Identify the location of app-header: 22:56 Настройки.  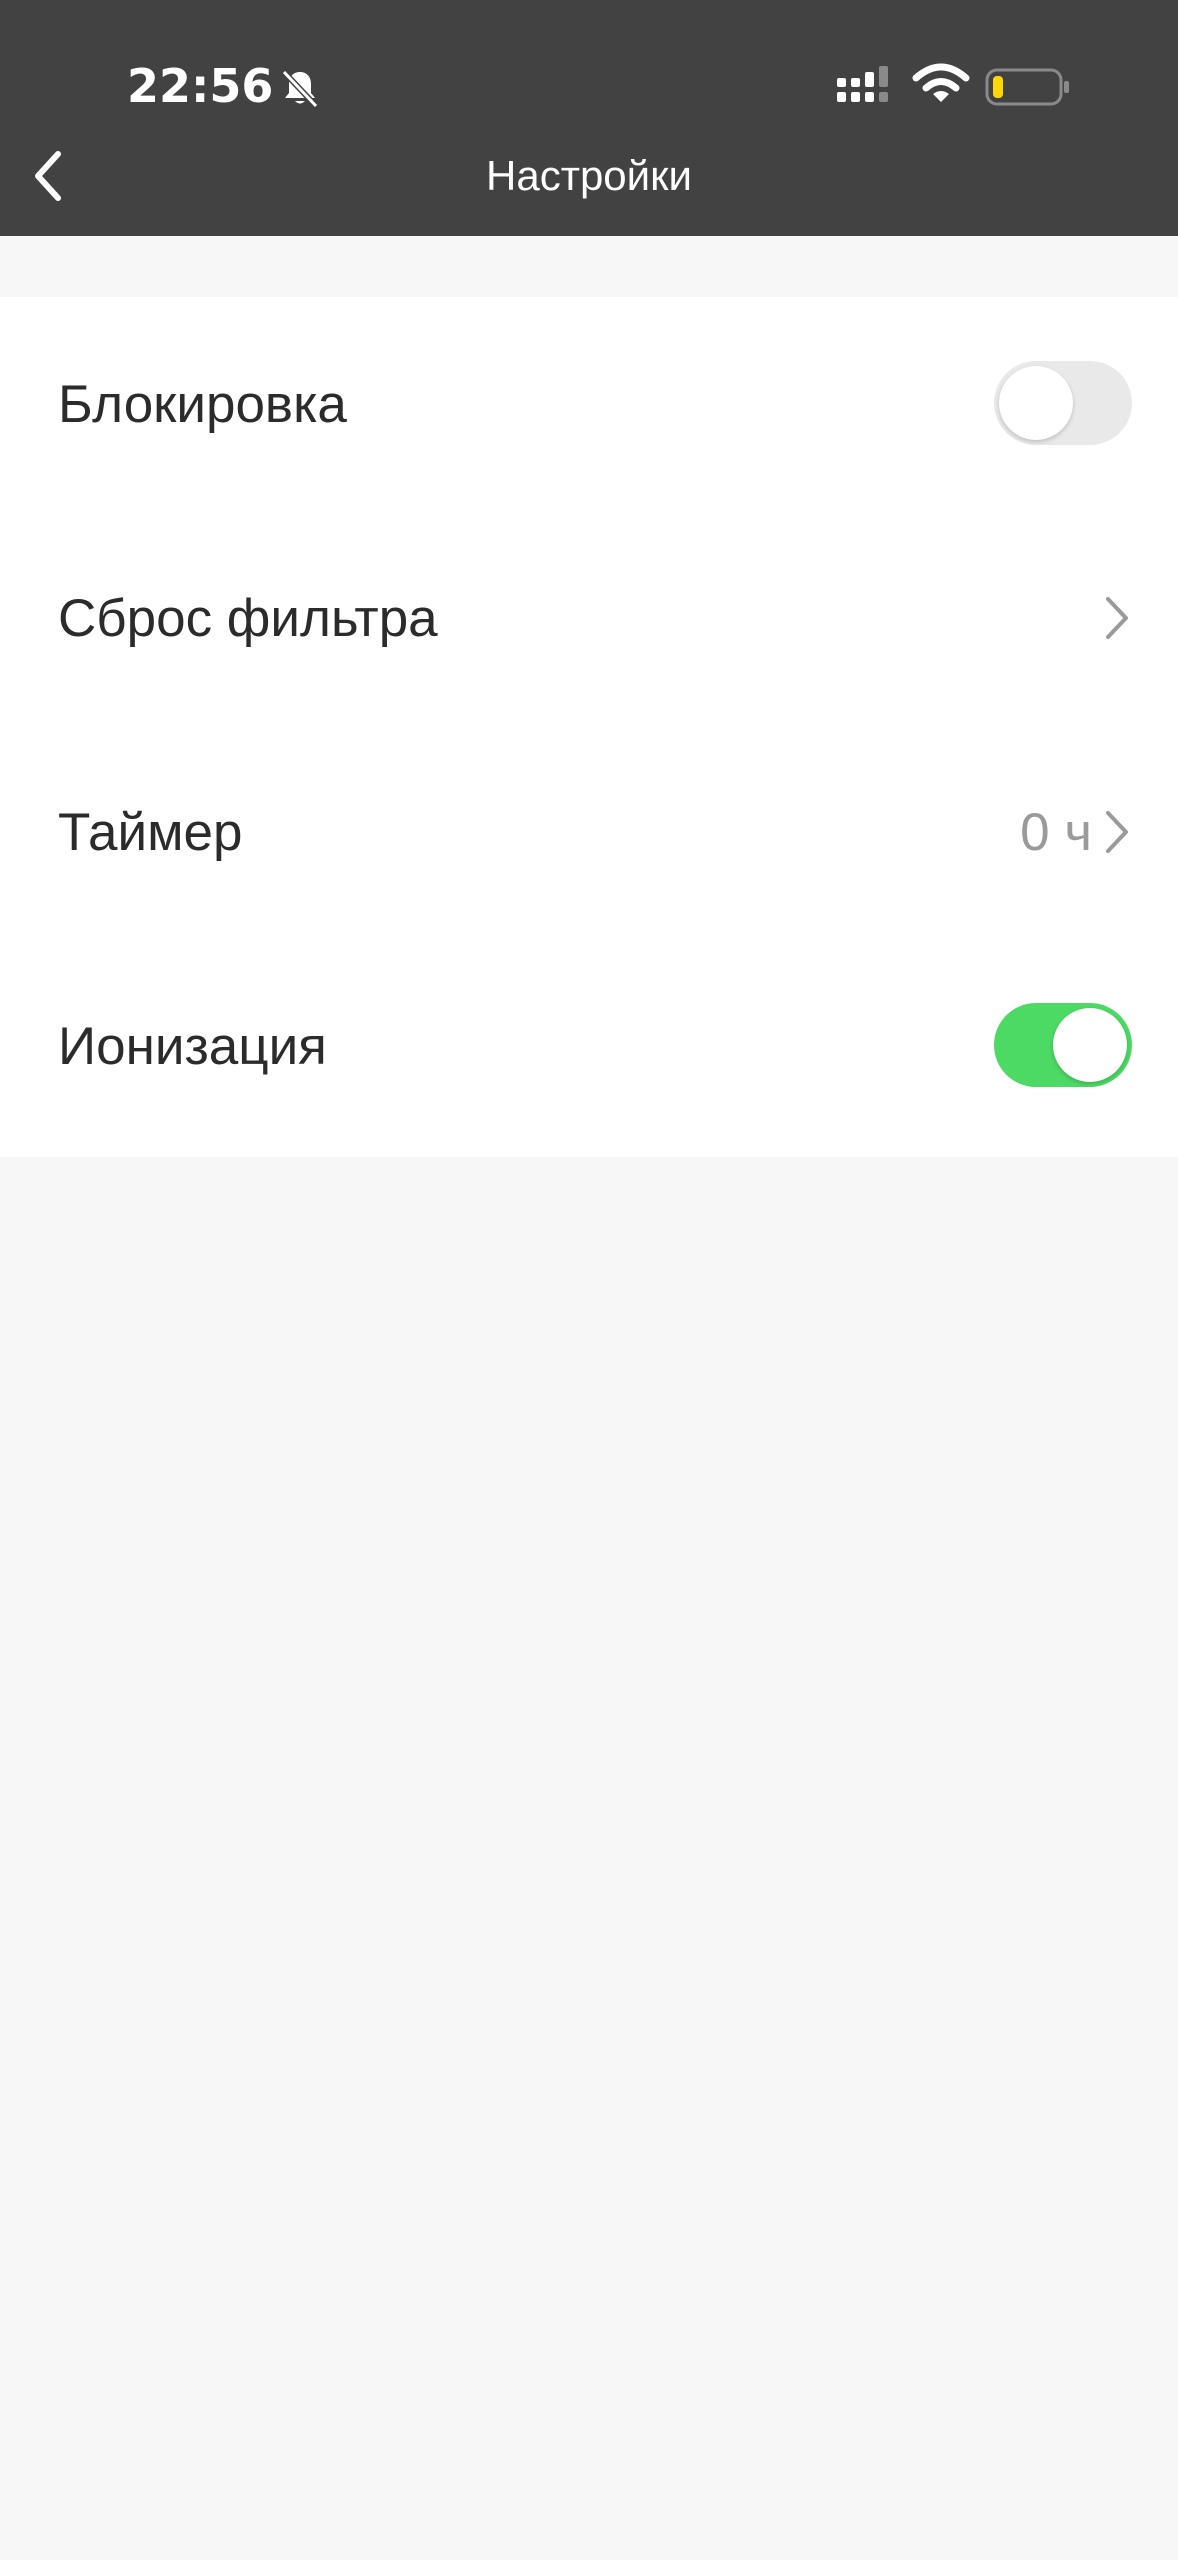
(589, 118).